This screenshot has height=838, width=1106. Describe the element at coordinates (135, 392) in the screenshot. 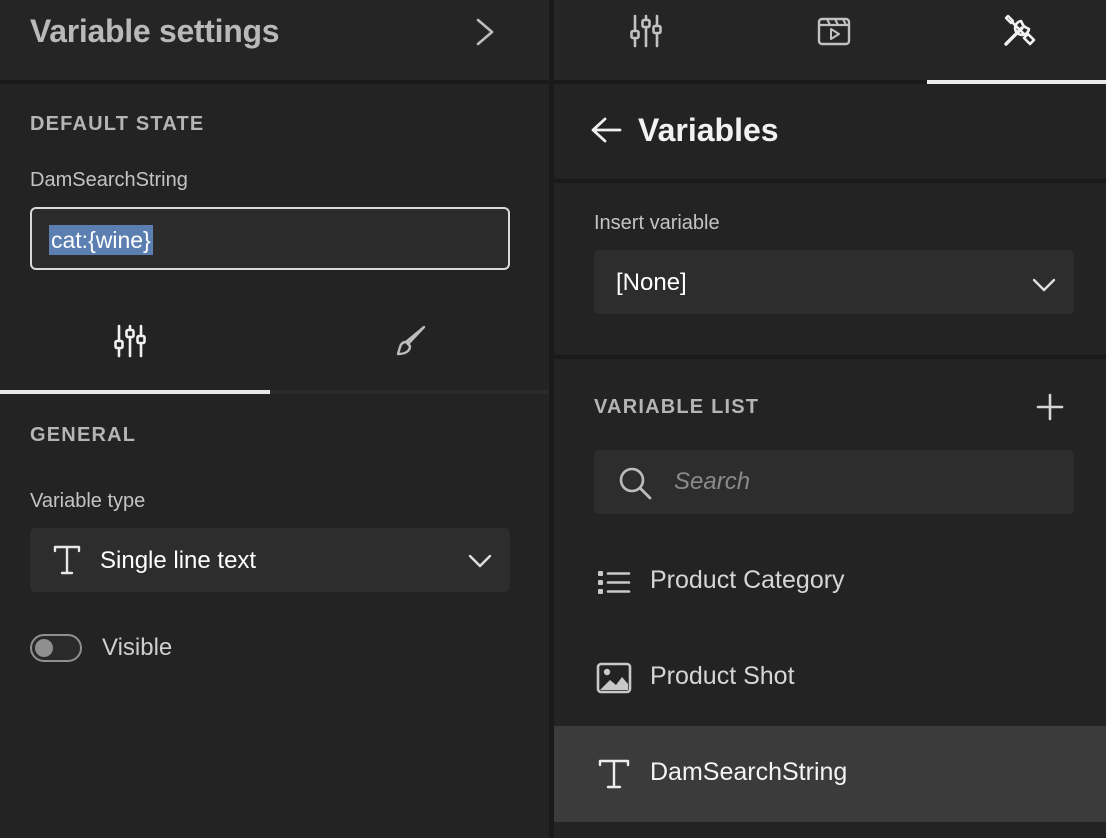

I see `active-tab-indicator` at that location.